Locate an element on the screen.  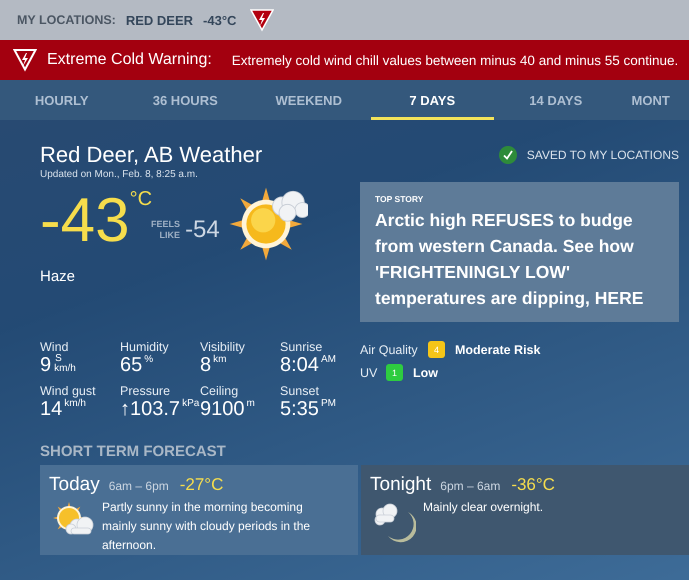
detail-label: Sunset is located at coordinates (300, 391).